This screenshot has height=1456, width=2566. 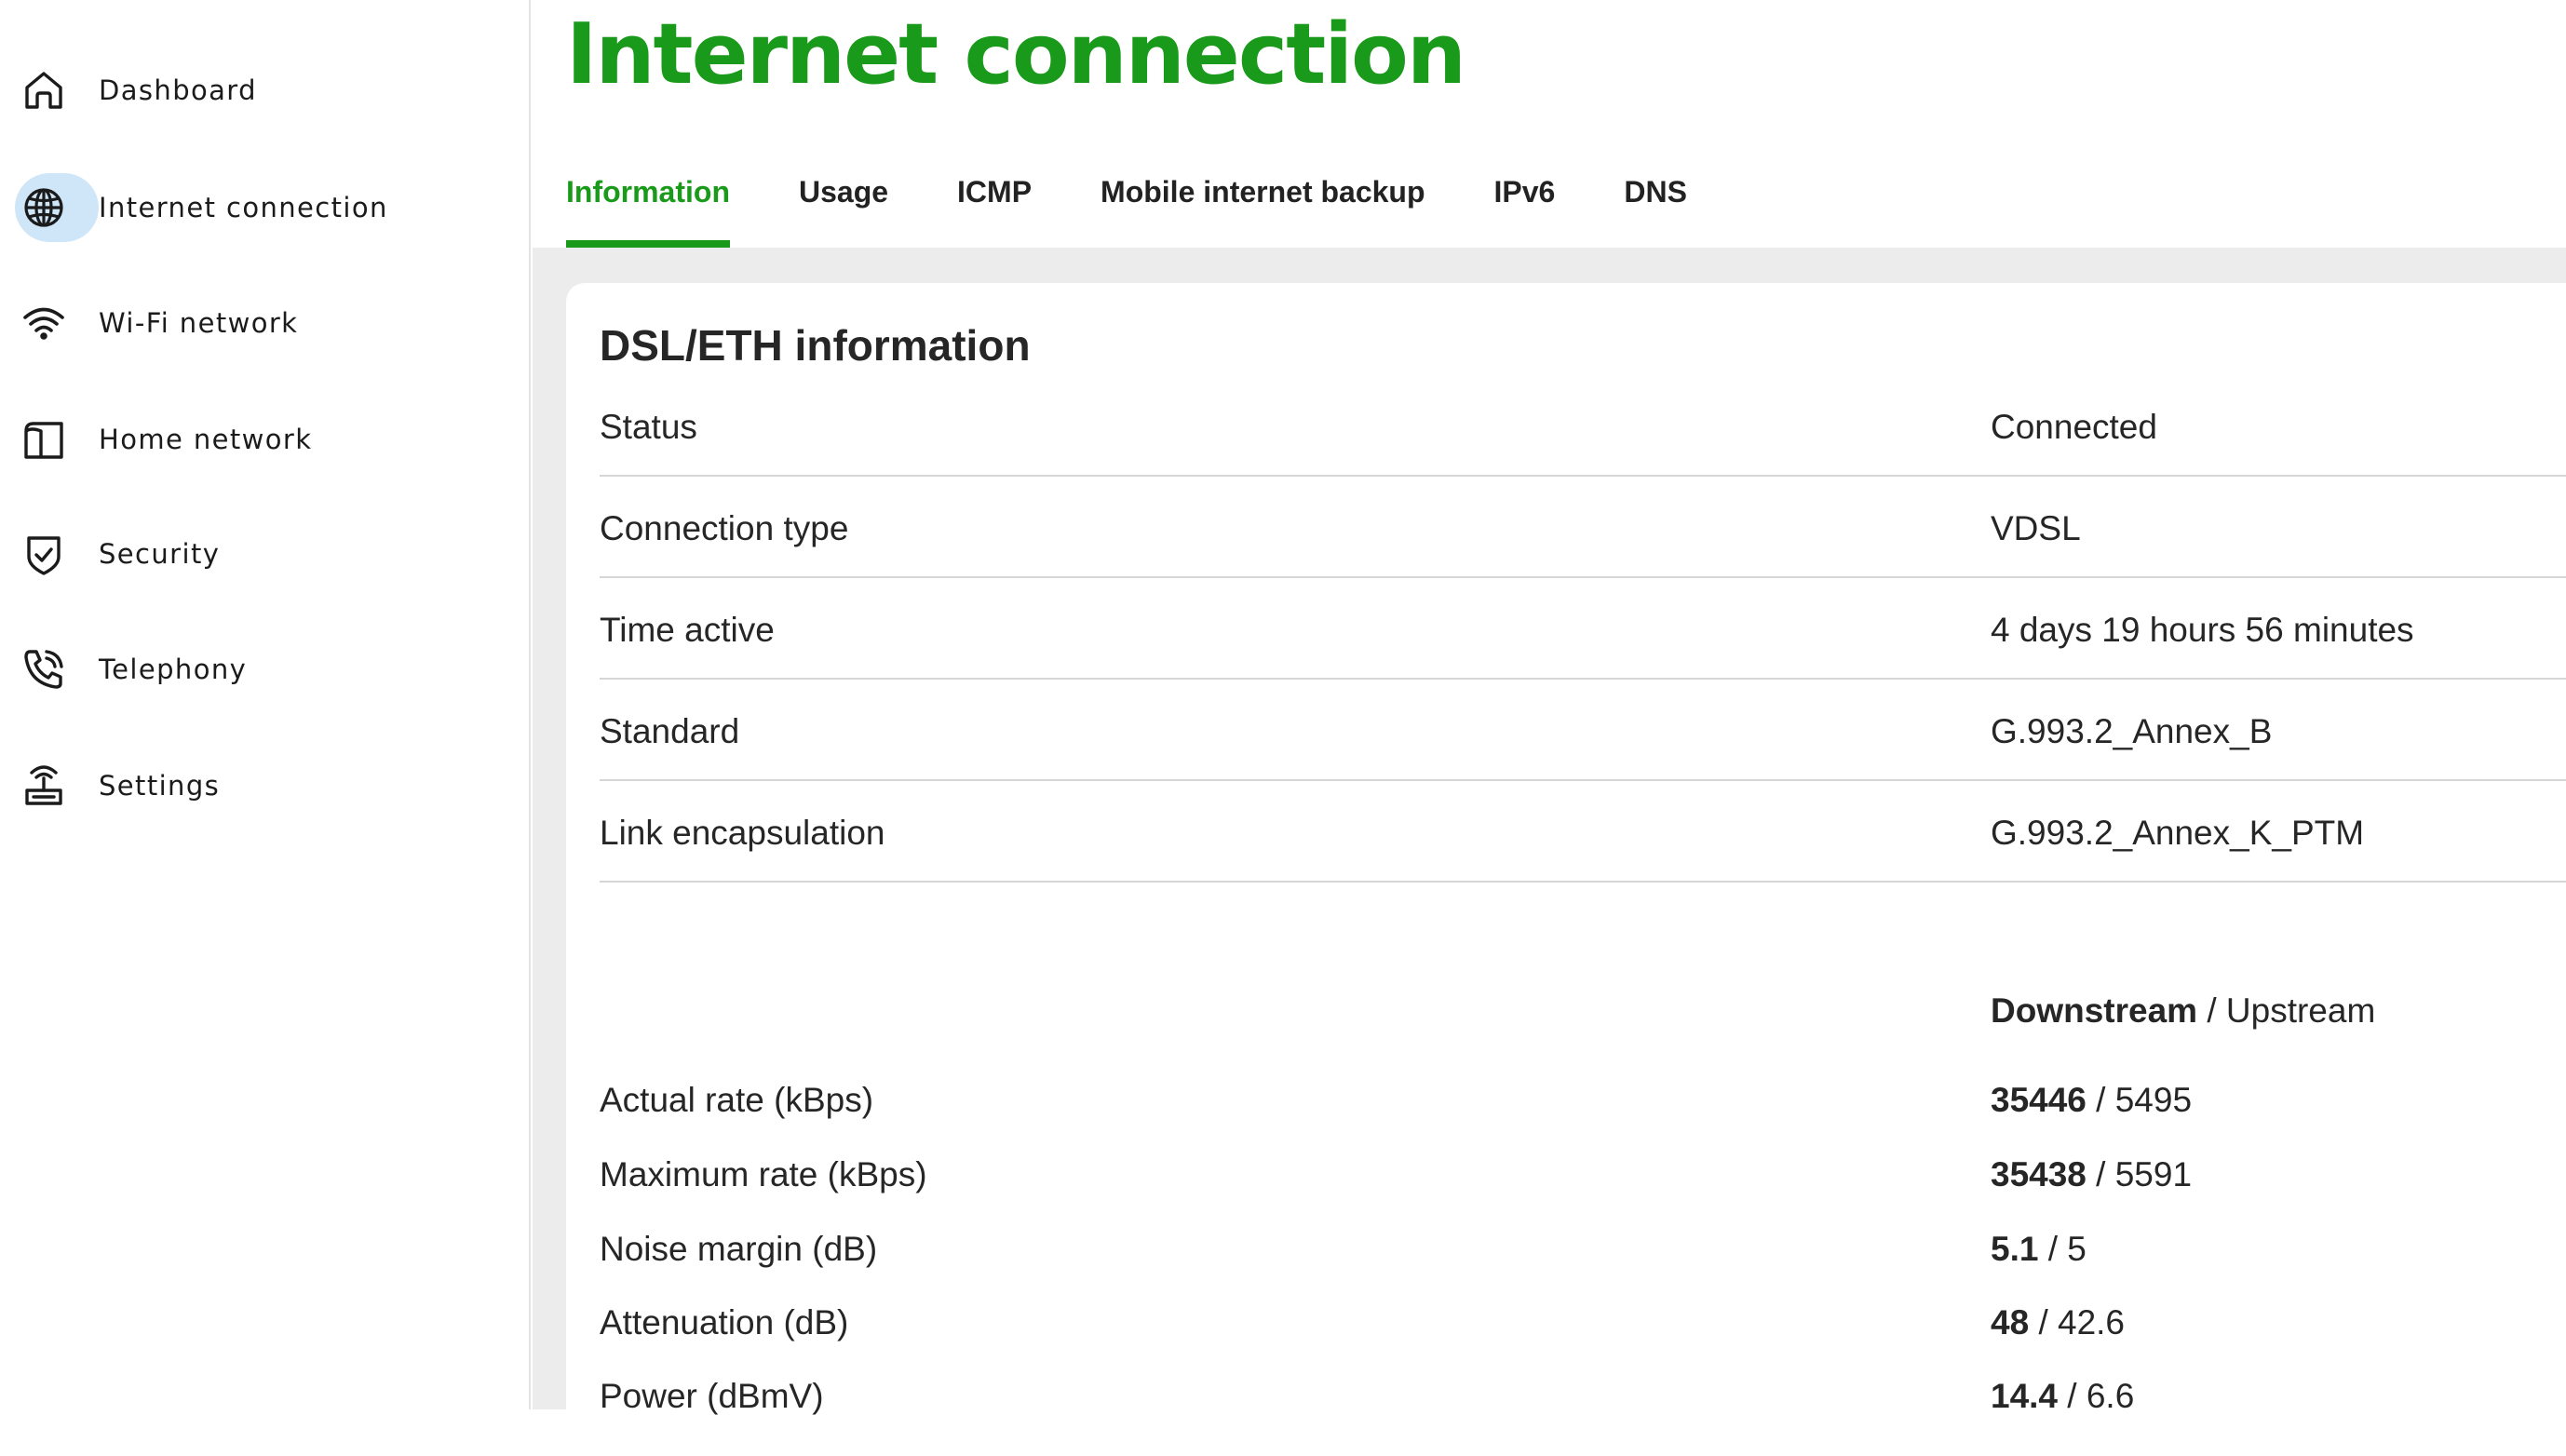 I want to click on info-value: G.993.2_Annex_B, so click(x=2132, y=731).